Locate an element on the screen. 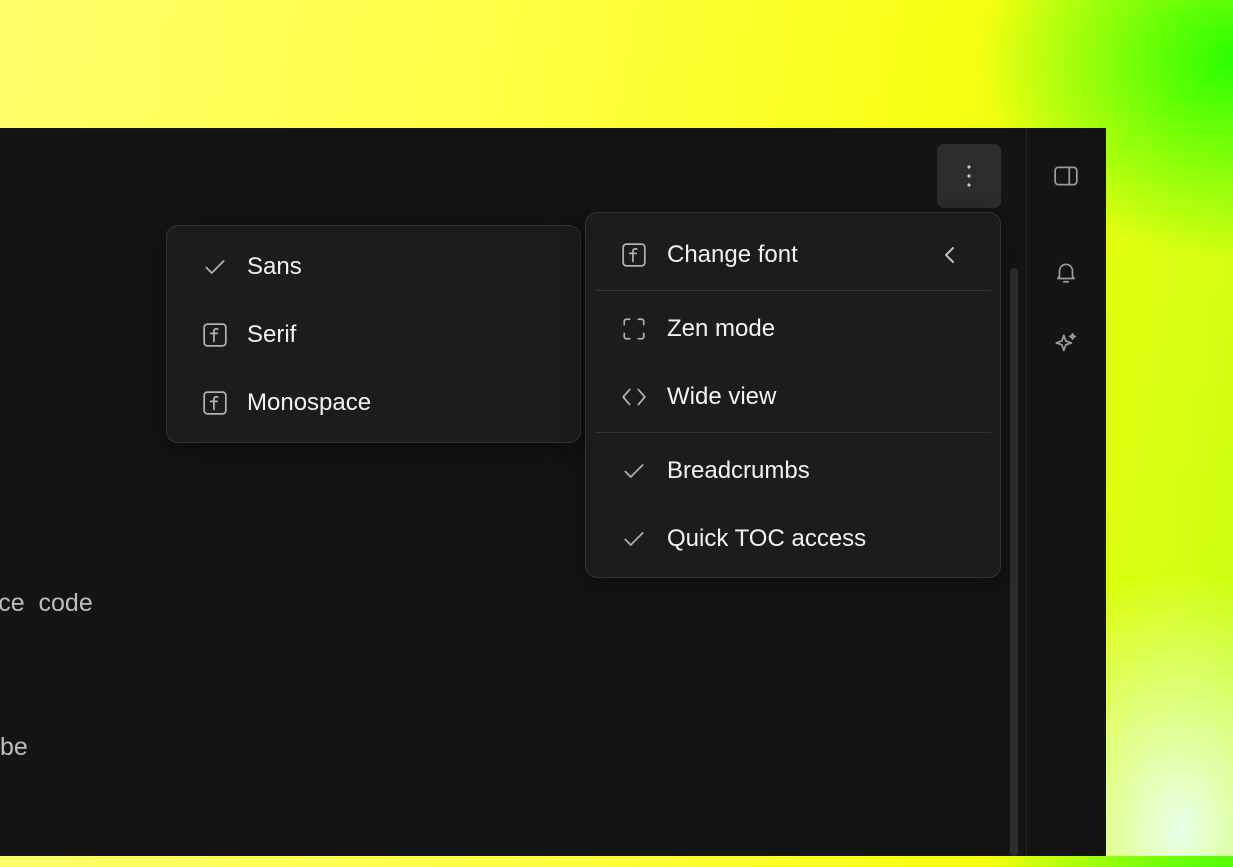 The width and height of the screenshot is (1233, 867). font-submenu: Sans Serif Monospace is located at coordinates (373, 334).